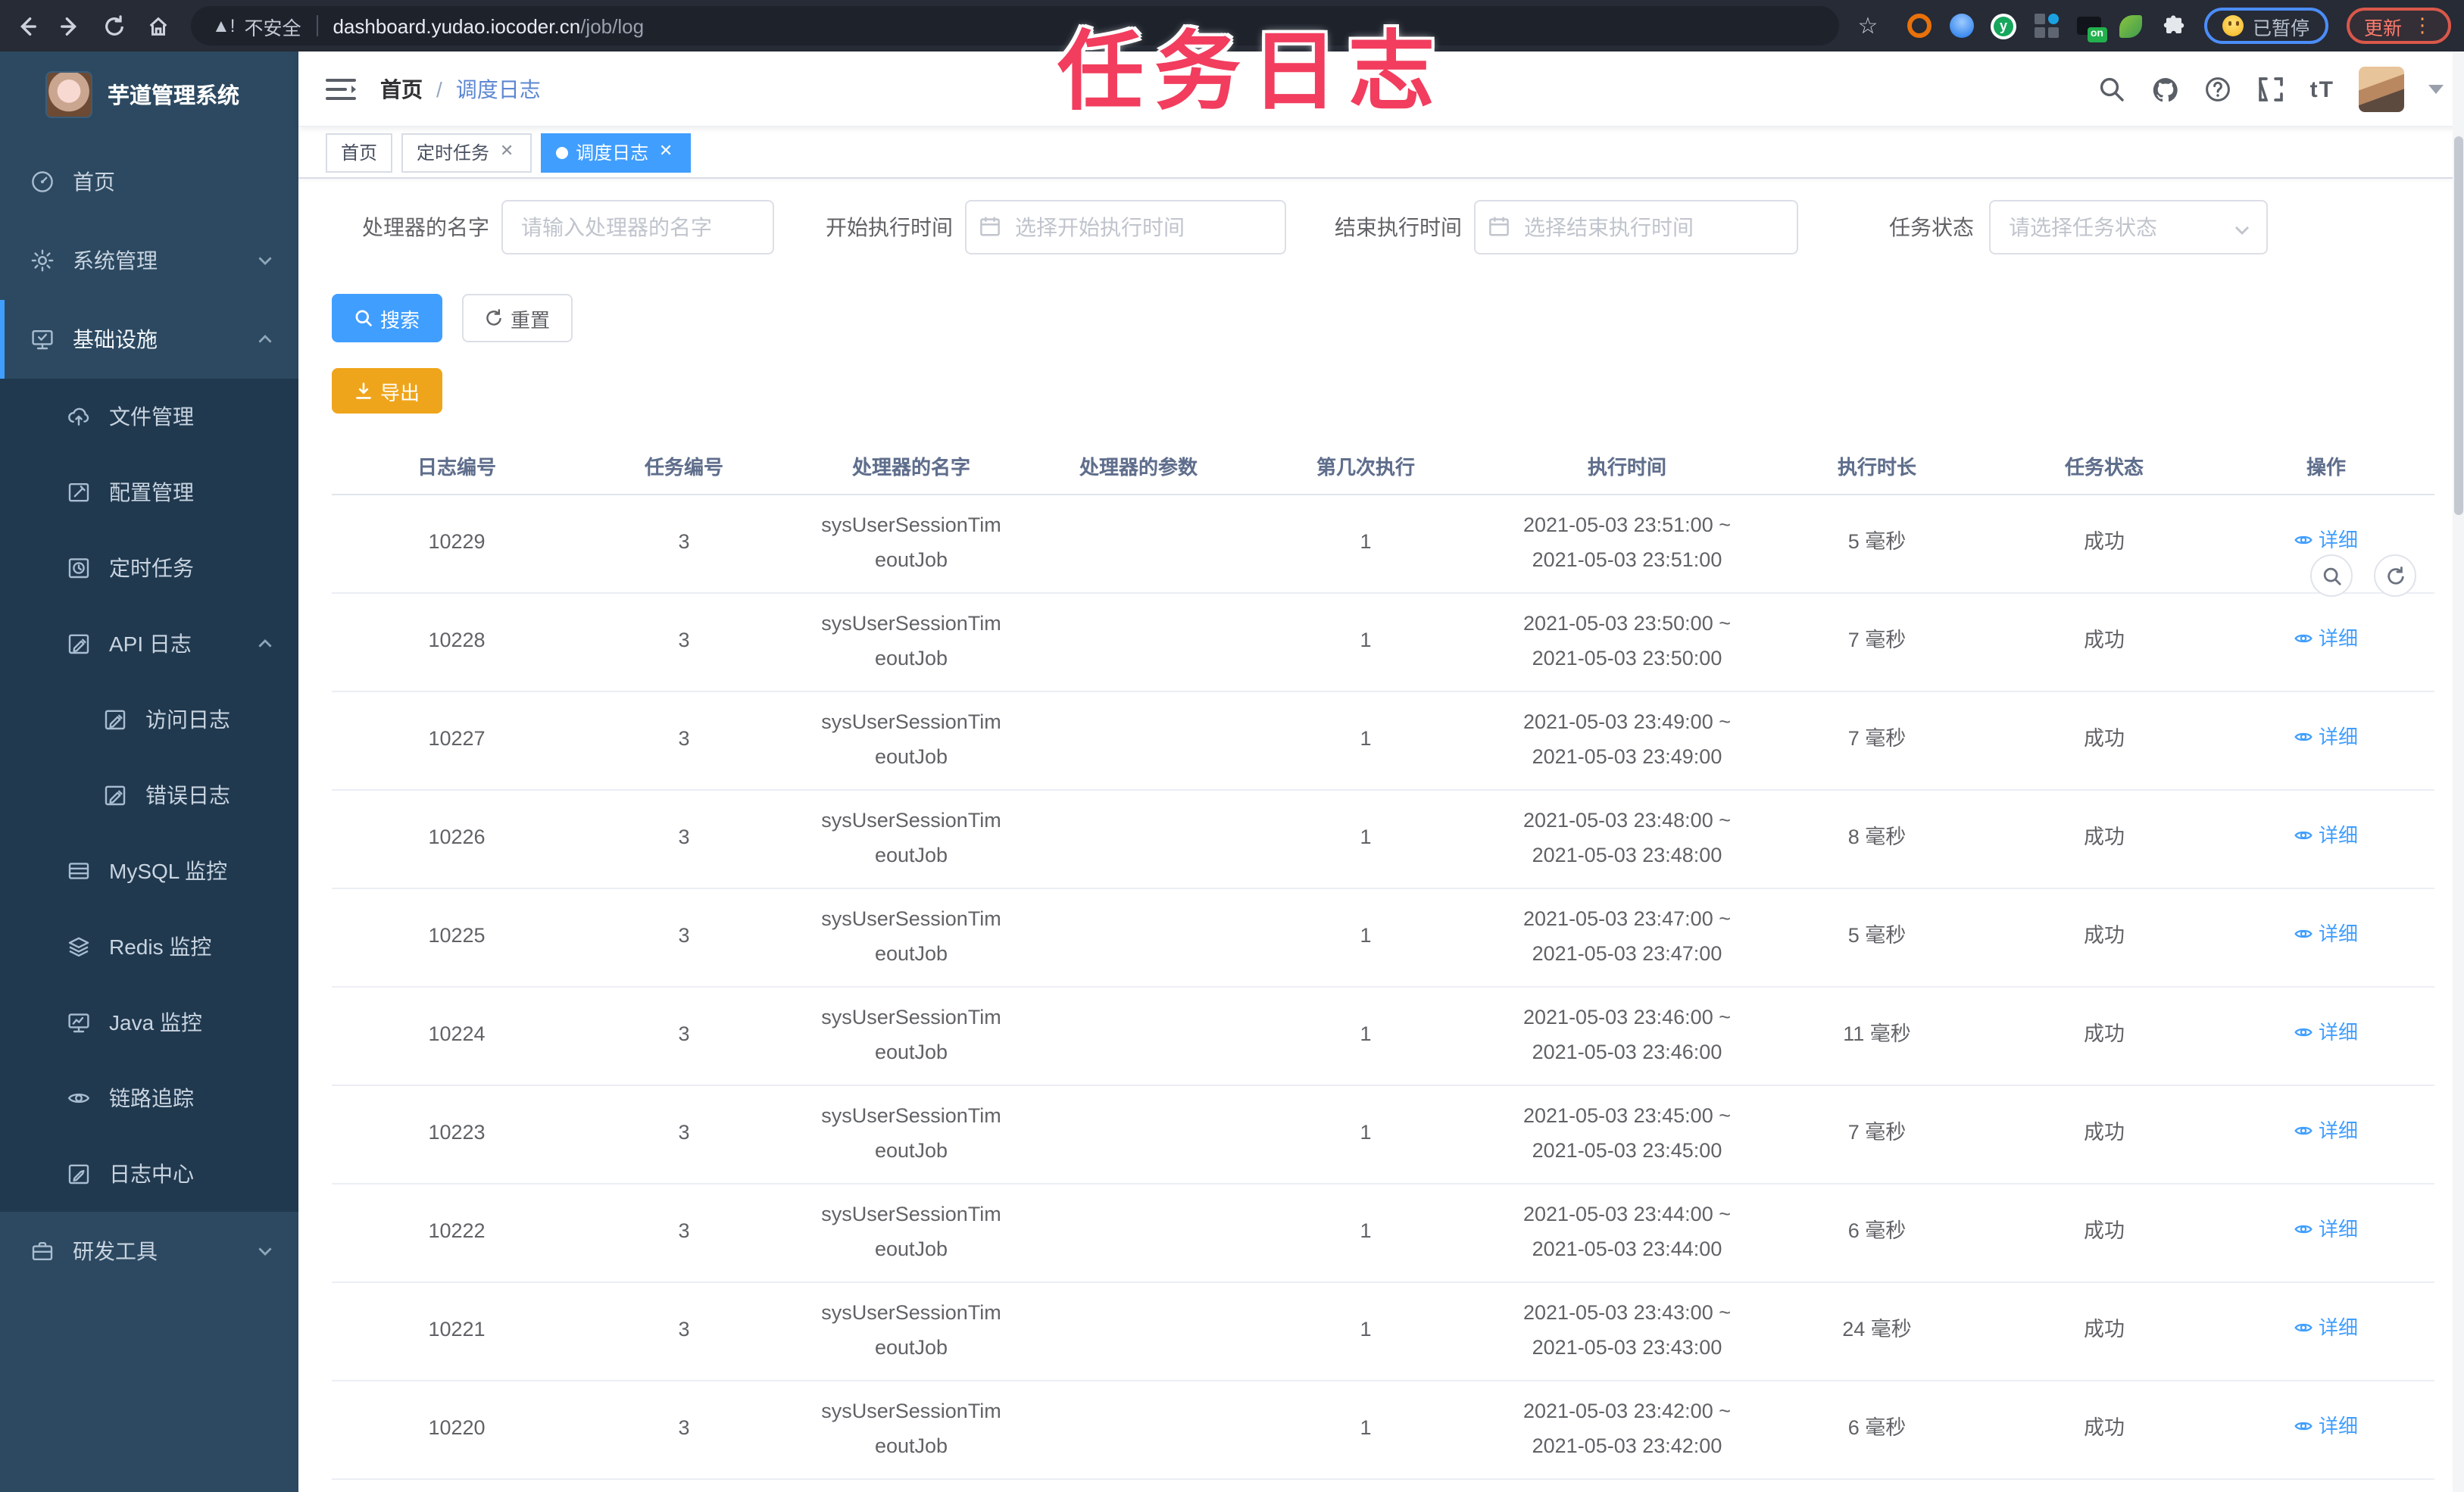 This screenshot has width=2464, height=1492. I want to click on tag-scheduled-tasks: 定时任务 ✕, so click(466, 153).